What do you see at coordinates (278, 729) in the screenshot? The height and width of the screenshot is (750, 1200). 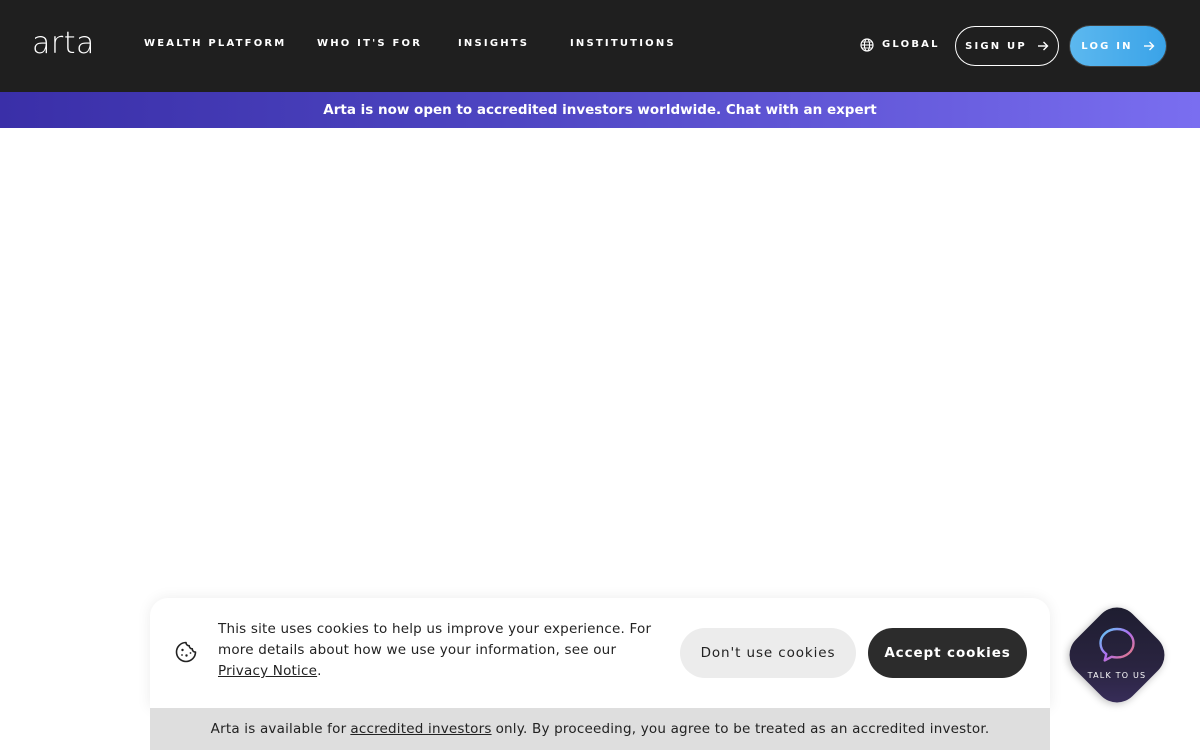 I see `notice-text-start: Arta is available for` at bounding box center [278, 729].